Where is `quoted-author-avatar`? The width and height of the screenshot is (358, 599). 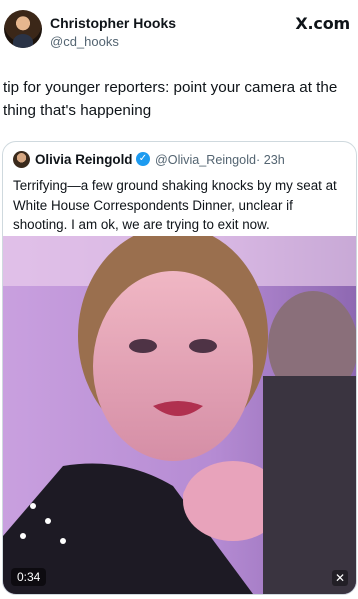
quoted-author-avatar is located at coordinates (21, 159).